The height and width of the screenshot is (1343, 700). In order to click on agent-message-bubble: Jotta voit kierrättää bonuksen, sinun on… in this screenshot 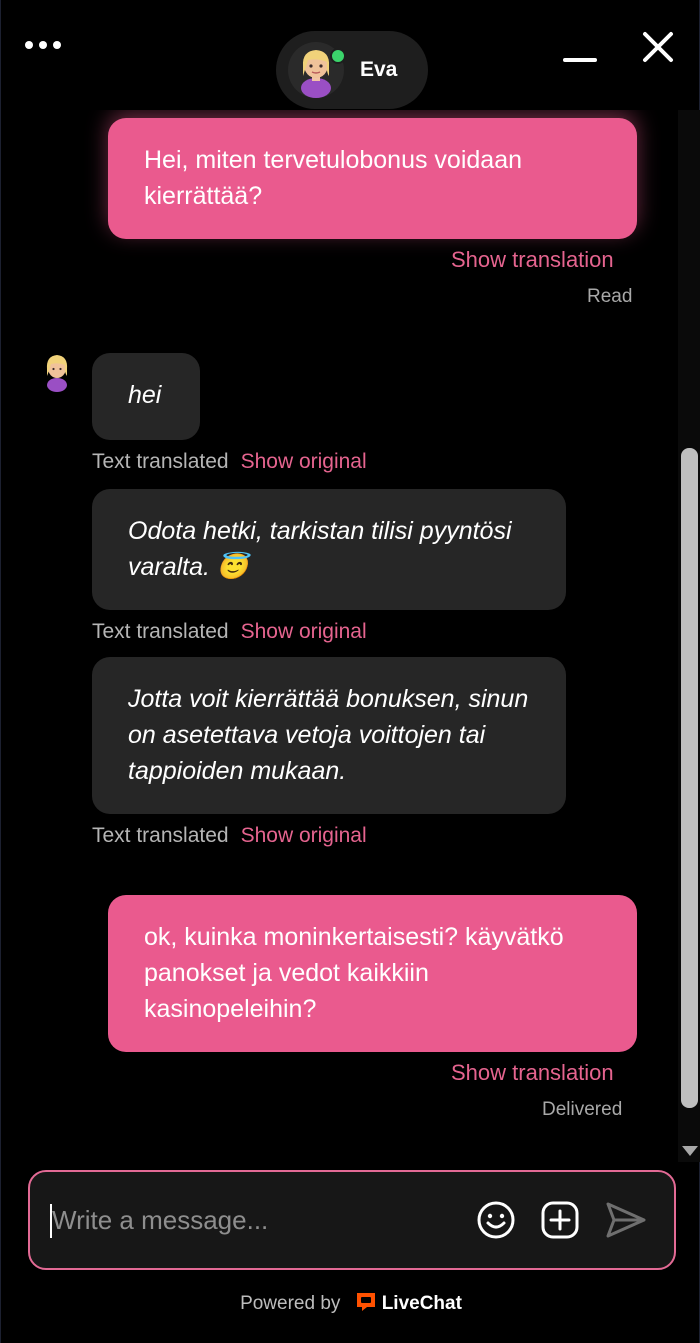, I will do `click(329, 735)`.